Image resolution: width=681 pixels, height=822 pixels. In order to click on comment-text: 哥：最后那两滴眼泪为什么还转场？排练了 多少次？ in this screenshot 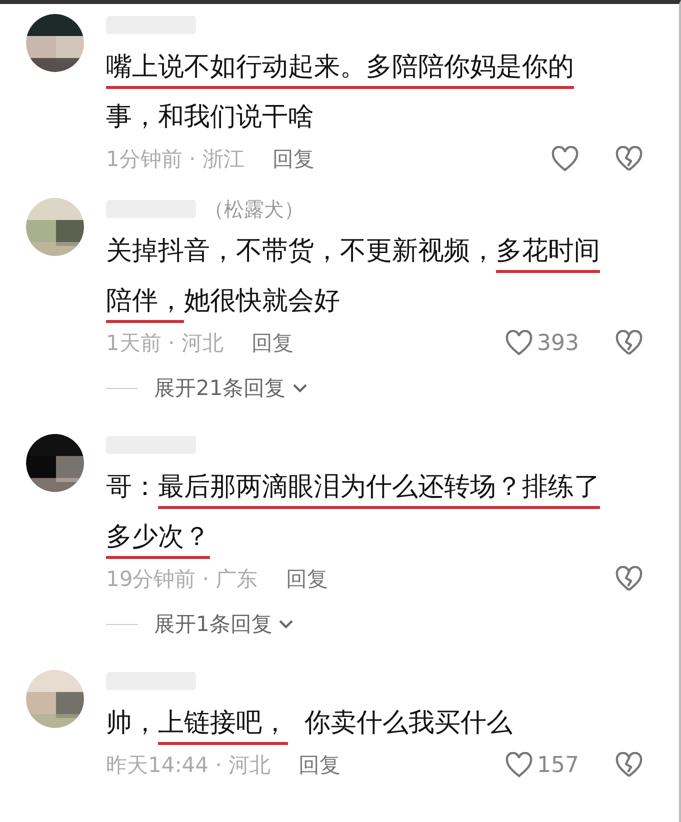, I will do `click(374, 512)`.